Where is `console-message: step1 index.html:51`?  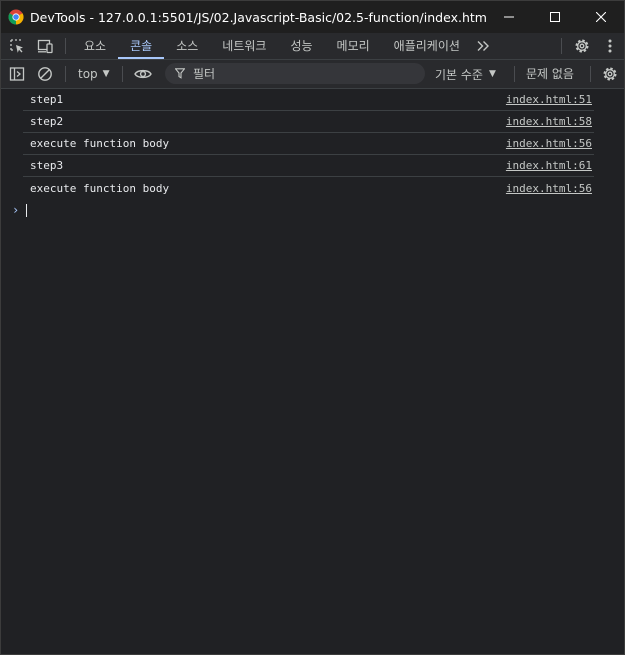 console-message: step1 index.html:51 is located at coordinates (308, 100).